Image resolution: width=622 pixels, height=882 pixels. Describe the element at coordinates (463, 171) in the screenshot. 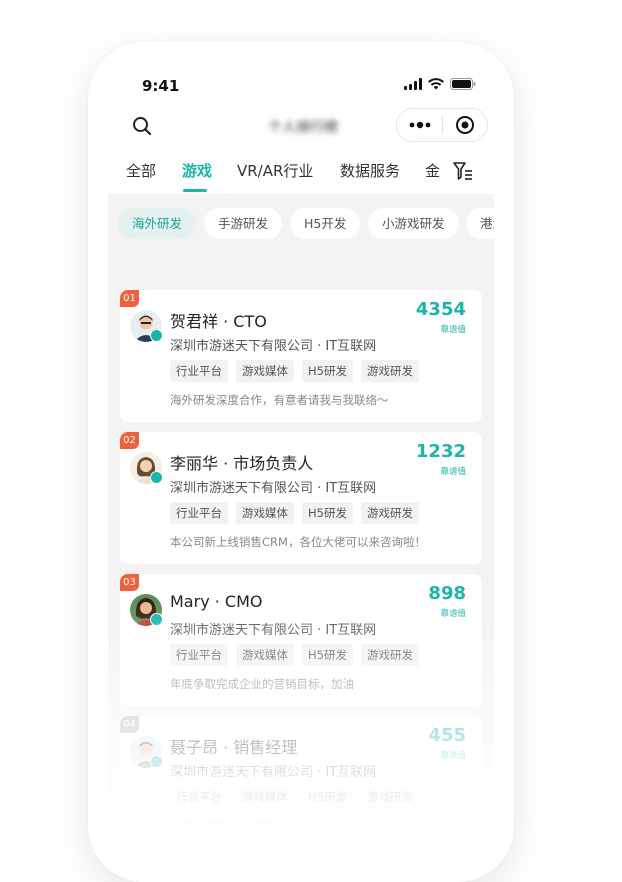

I see `filter-icon` at that location.